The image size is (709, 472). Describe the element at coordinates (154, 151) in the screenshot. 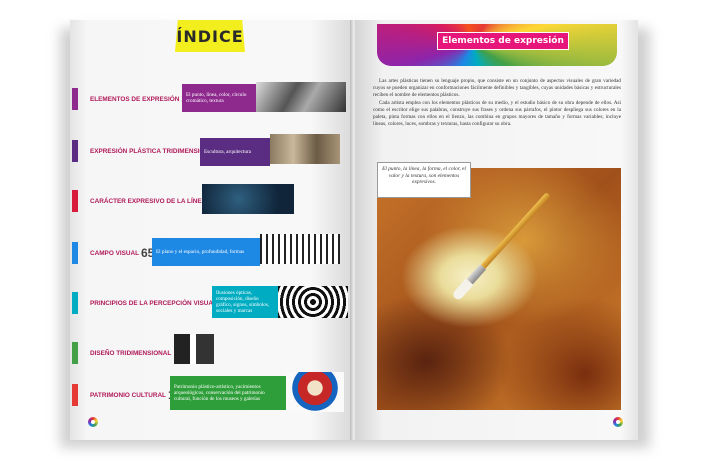

I see `entry-title: EXPRESIÓN PLÁSTICA TRIDIMENSIONAL` at that location.